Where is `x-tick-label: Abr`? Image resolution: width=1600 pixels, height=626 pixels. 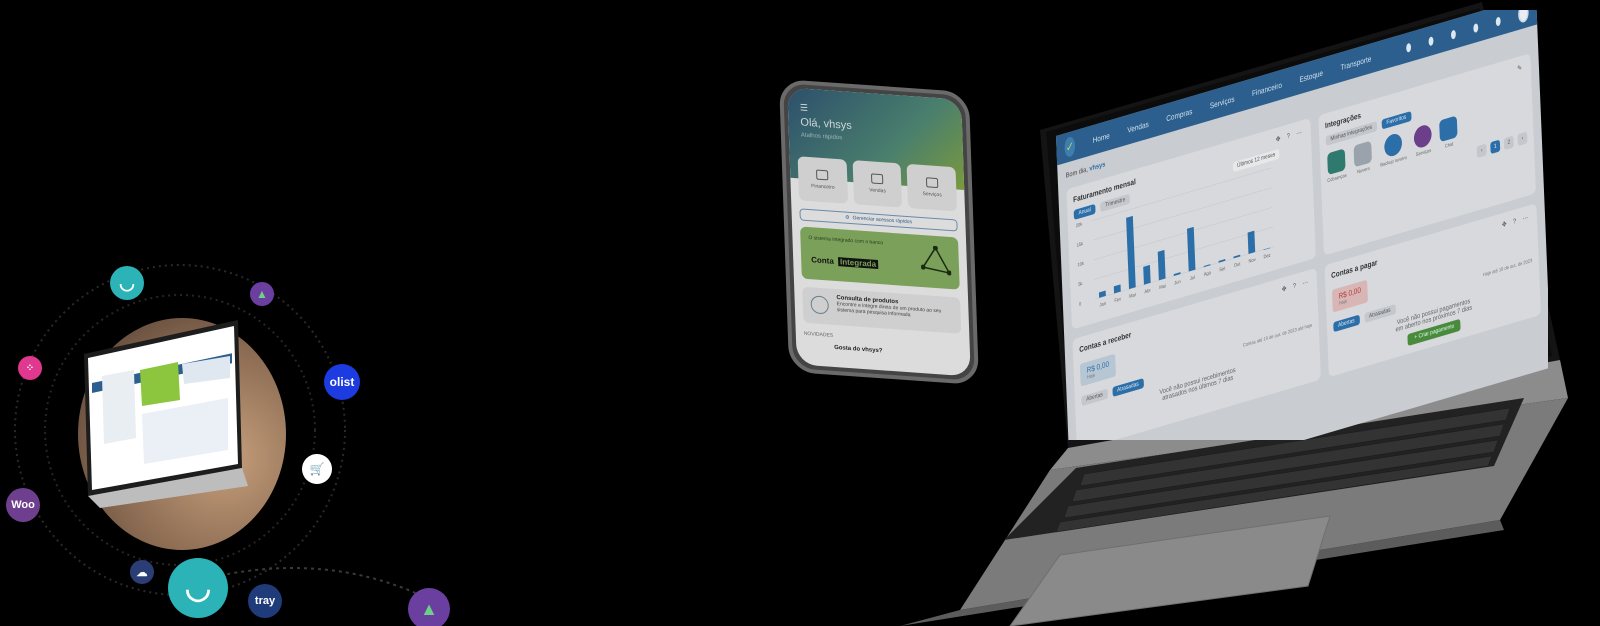 x-tick-label: Abr is located at coordinates (1147, 290).